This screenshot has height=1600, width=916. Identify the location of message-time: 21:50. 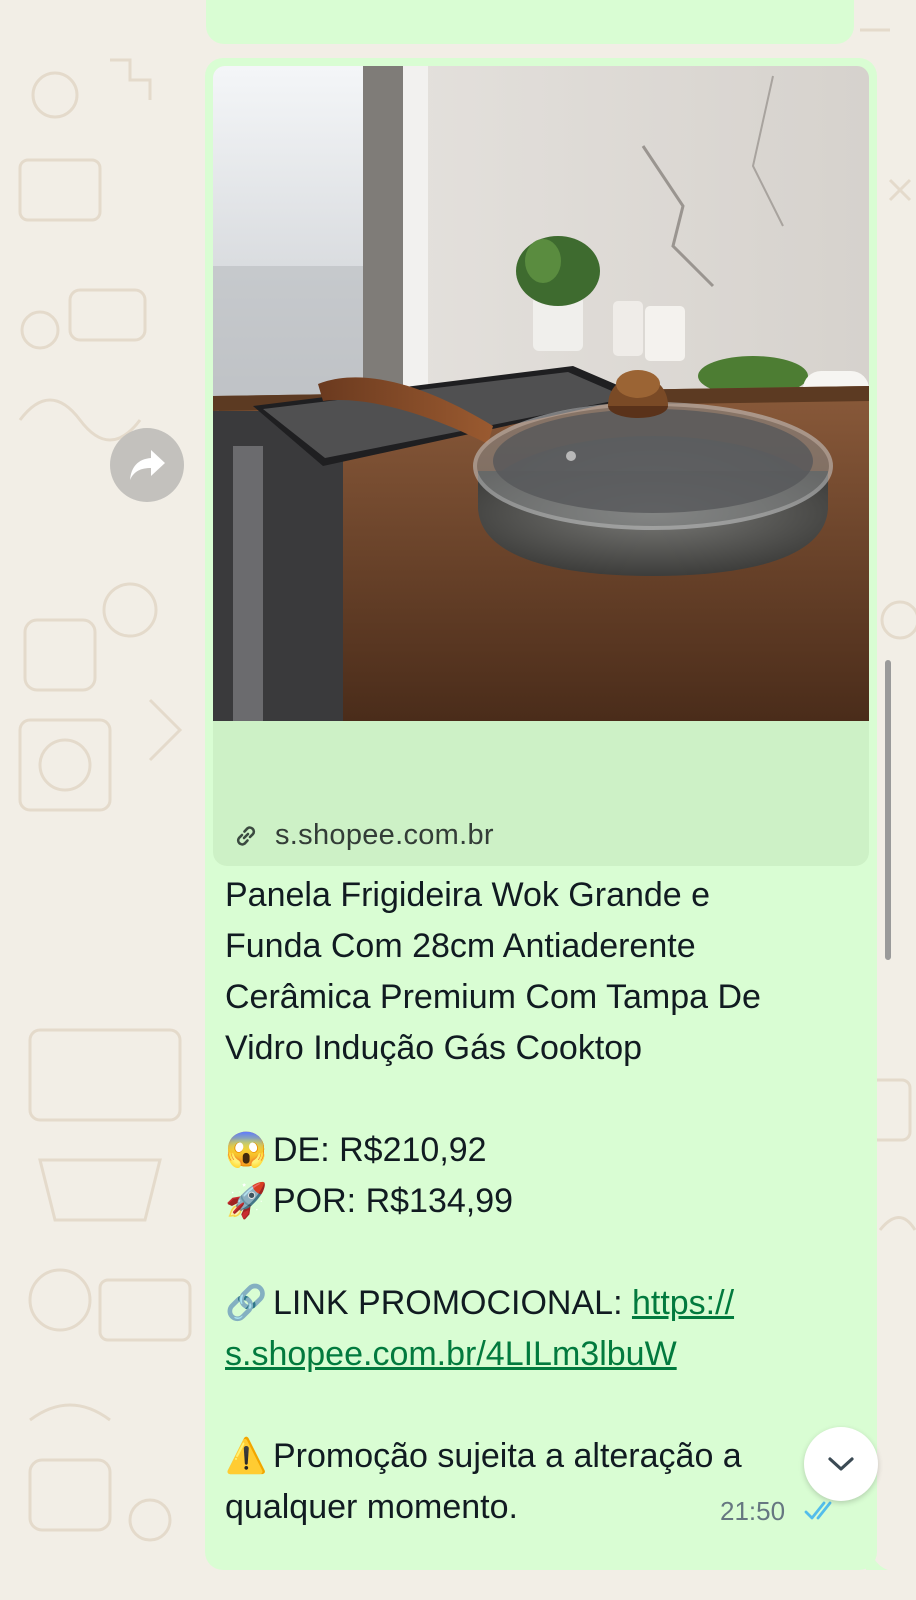
(753, 1511).